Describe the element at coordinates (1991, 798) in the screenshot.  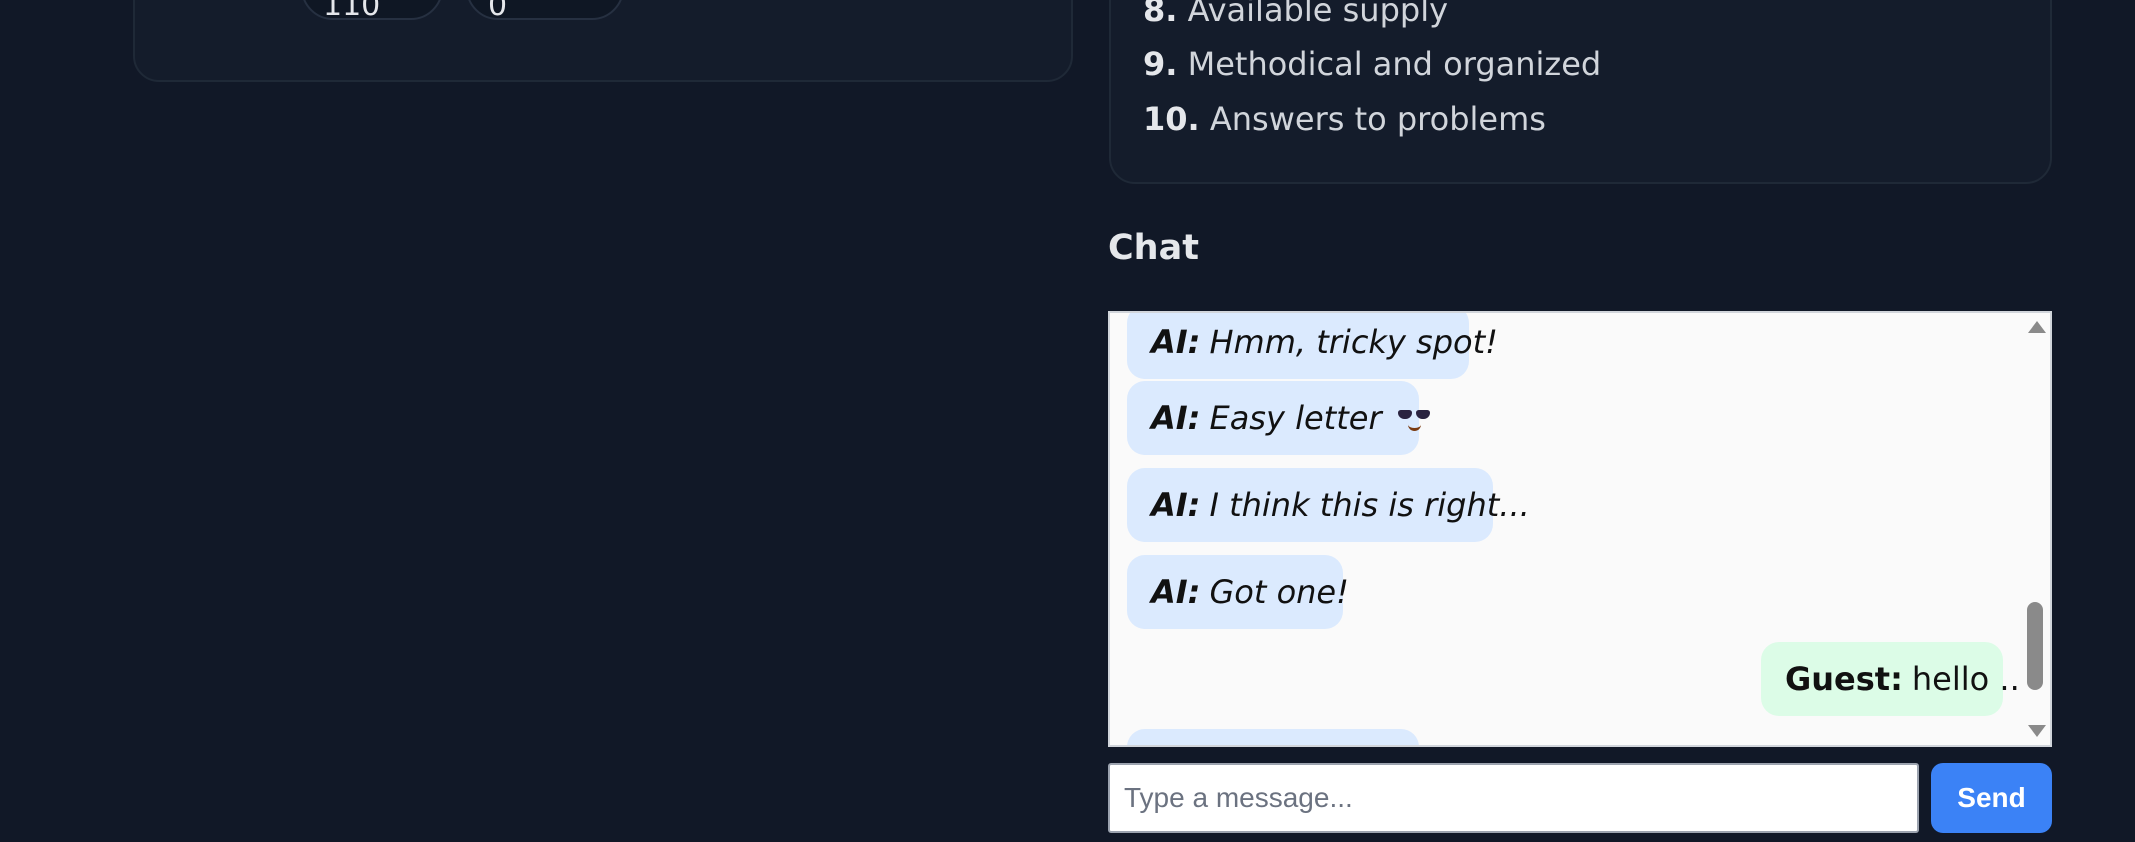
I see `send-button: Send` at that location.